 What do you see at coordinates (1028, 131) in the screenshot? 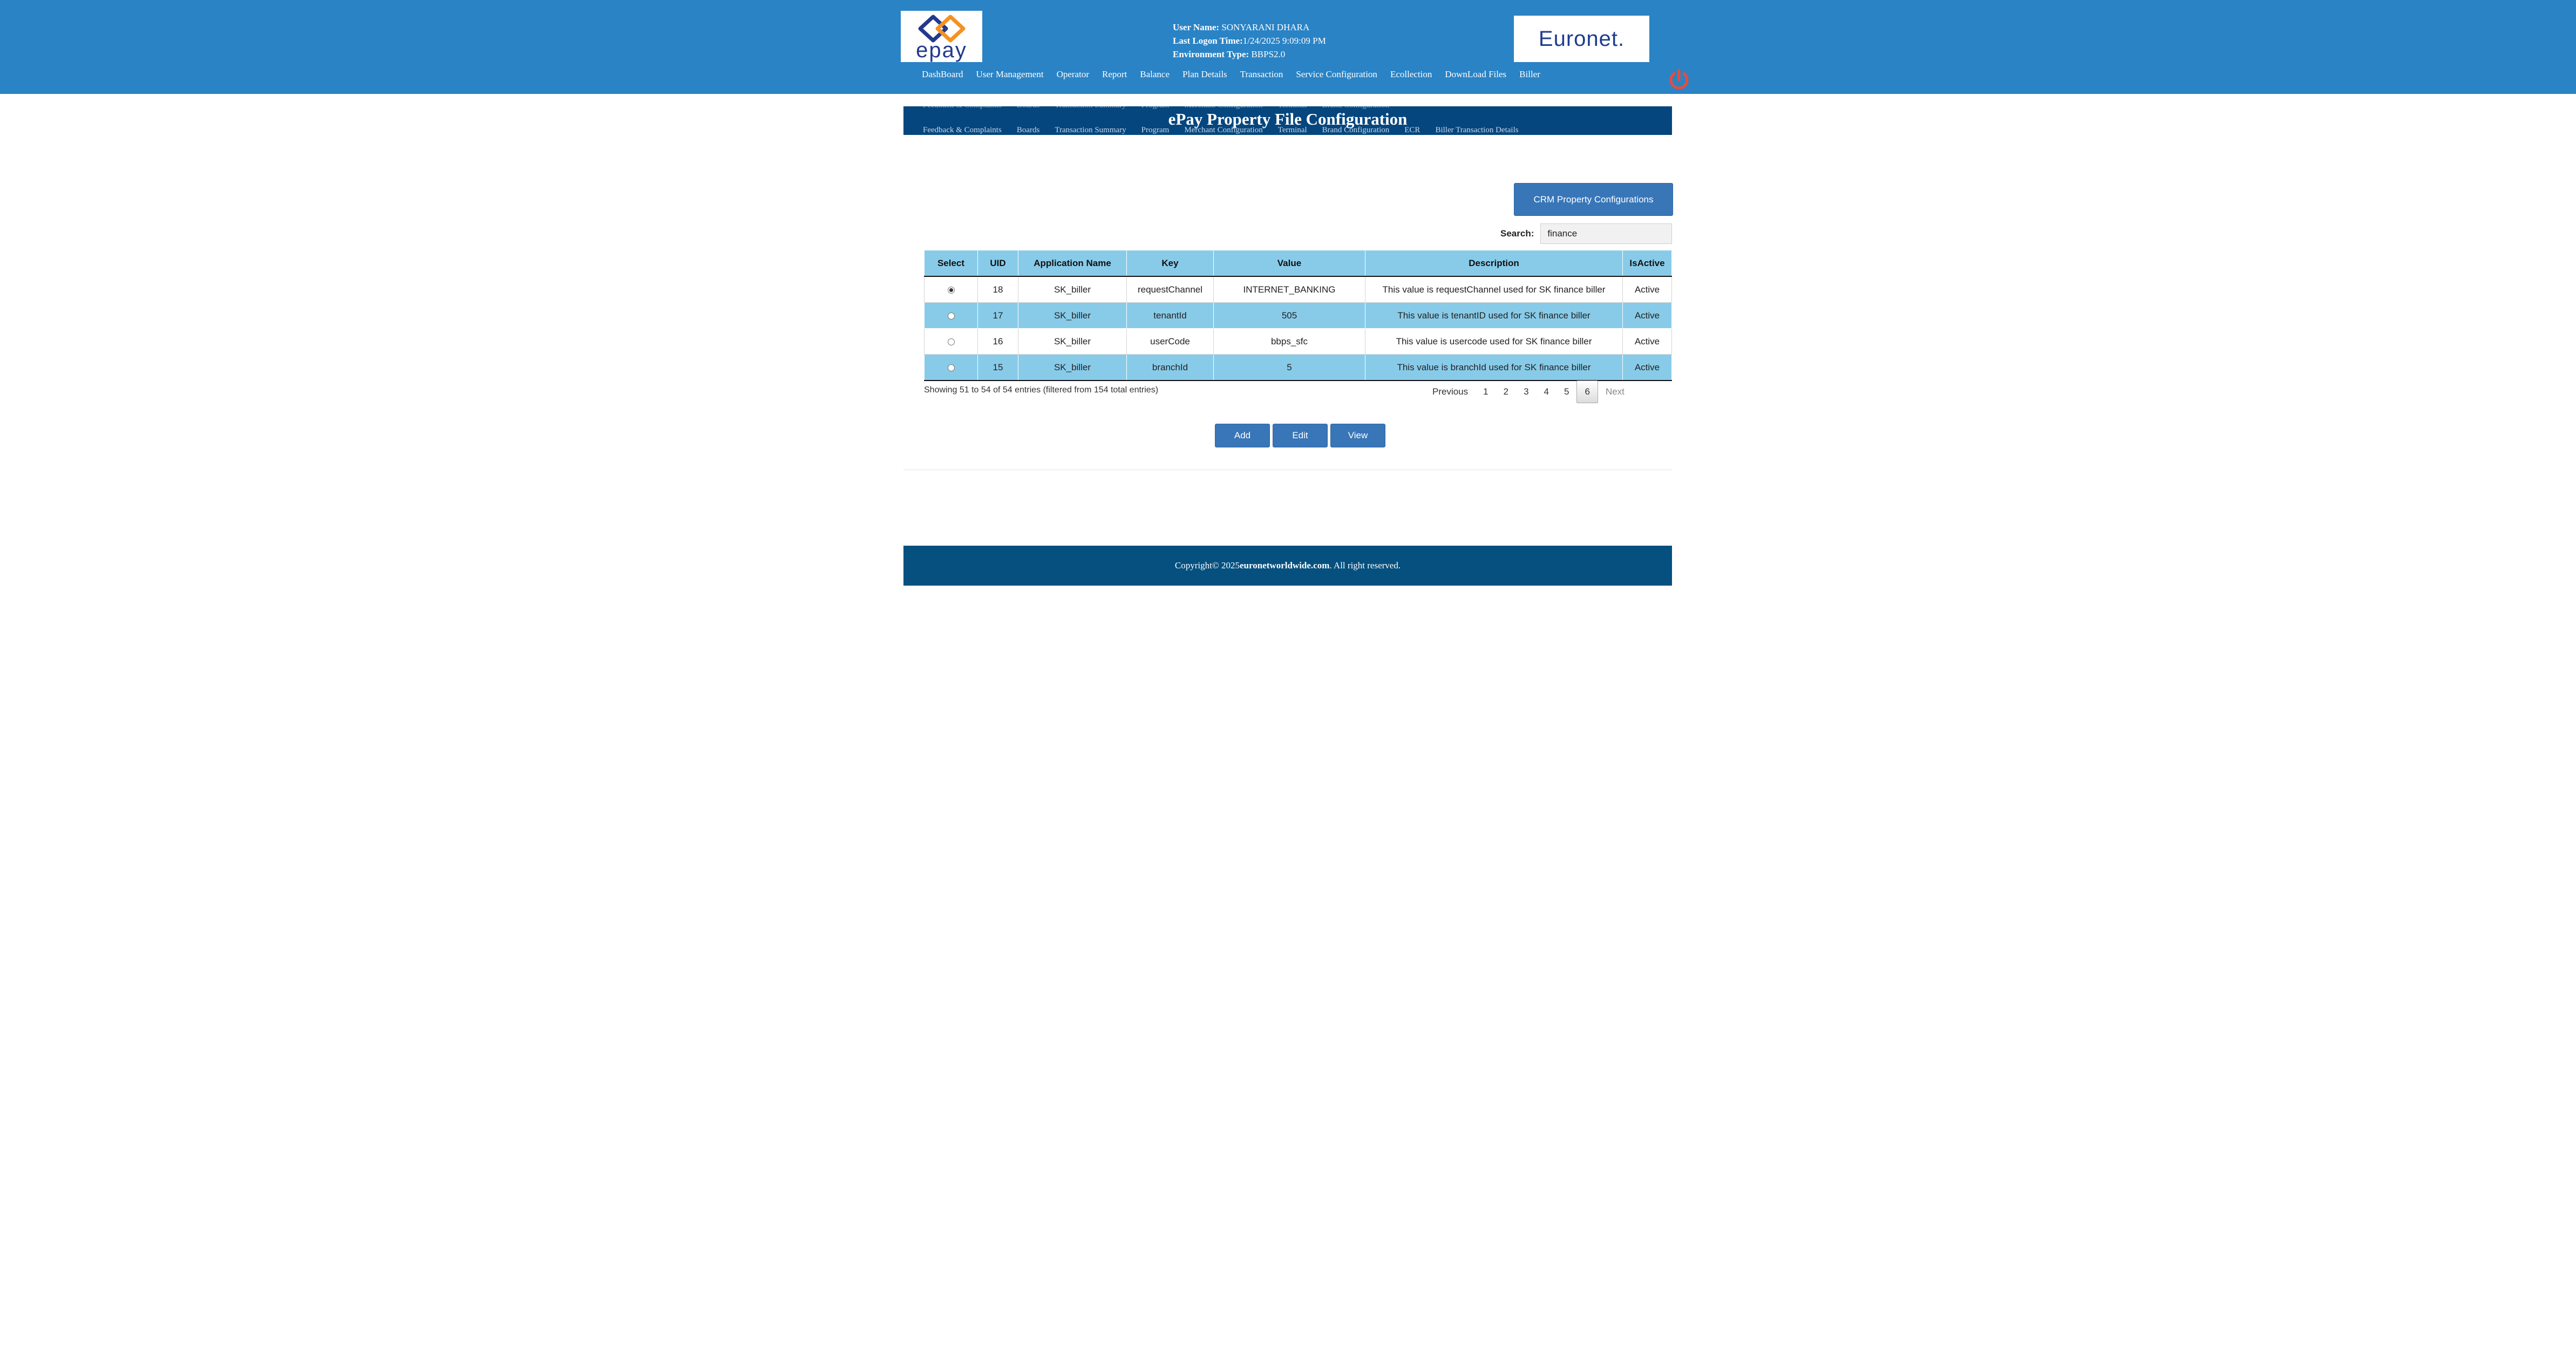
I see `submenu-boards: Boards` at bounding box center [1028, 131].